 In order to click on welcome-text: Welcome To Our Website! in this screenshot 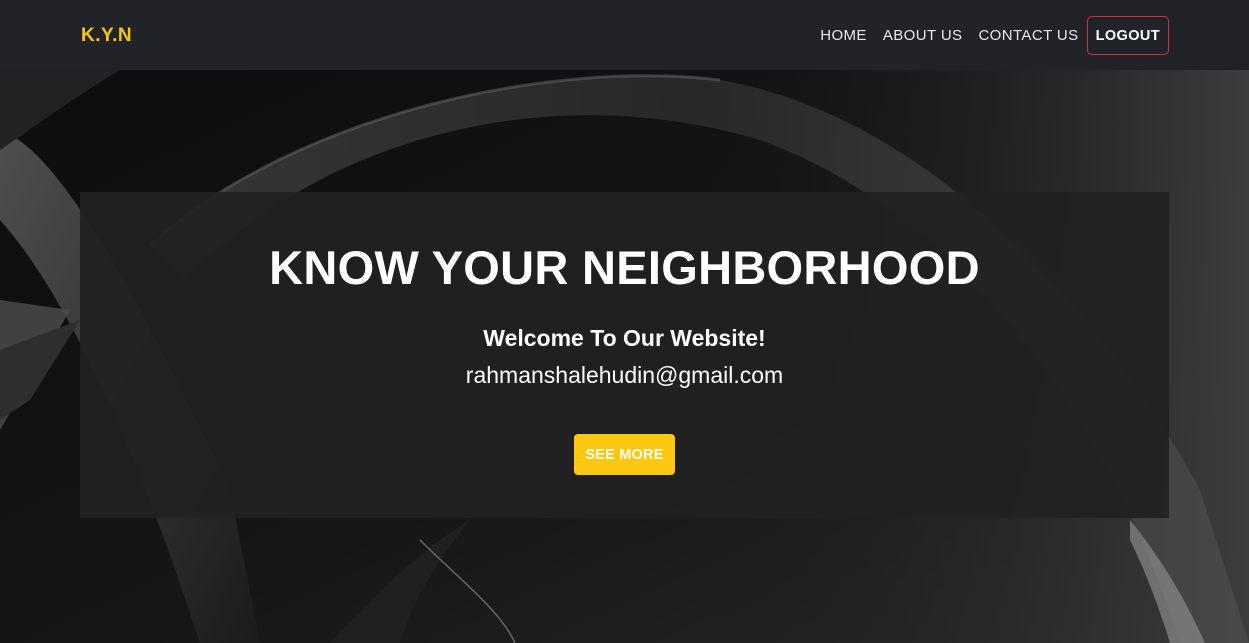, I will do `click(624, 338)`.